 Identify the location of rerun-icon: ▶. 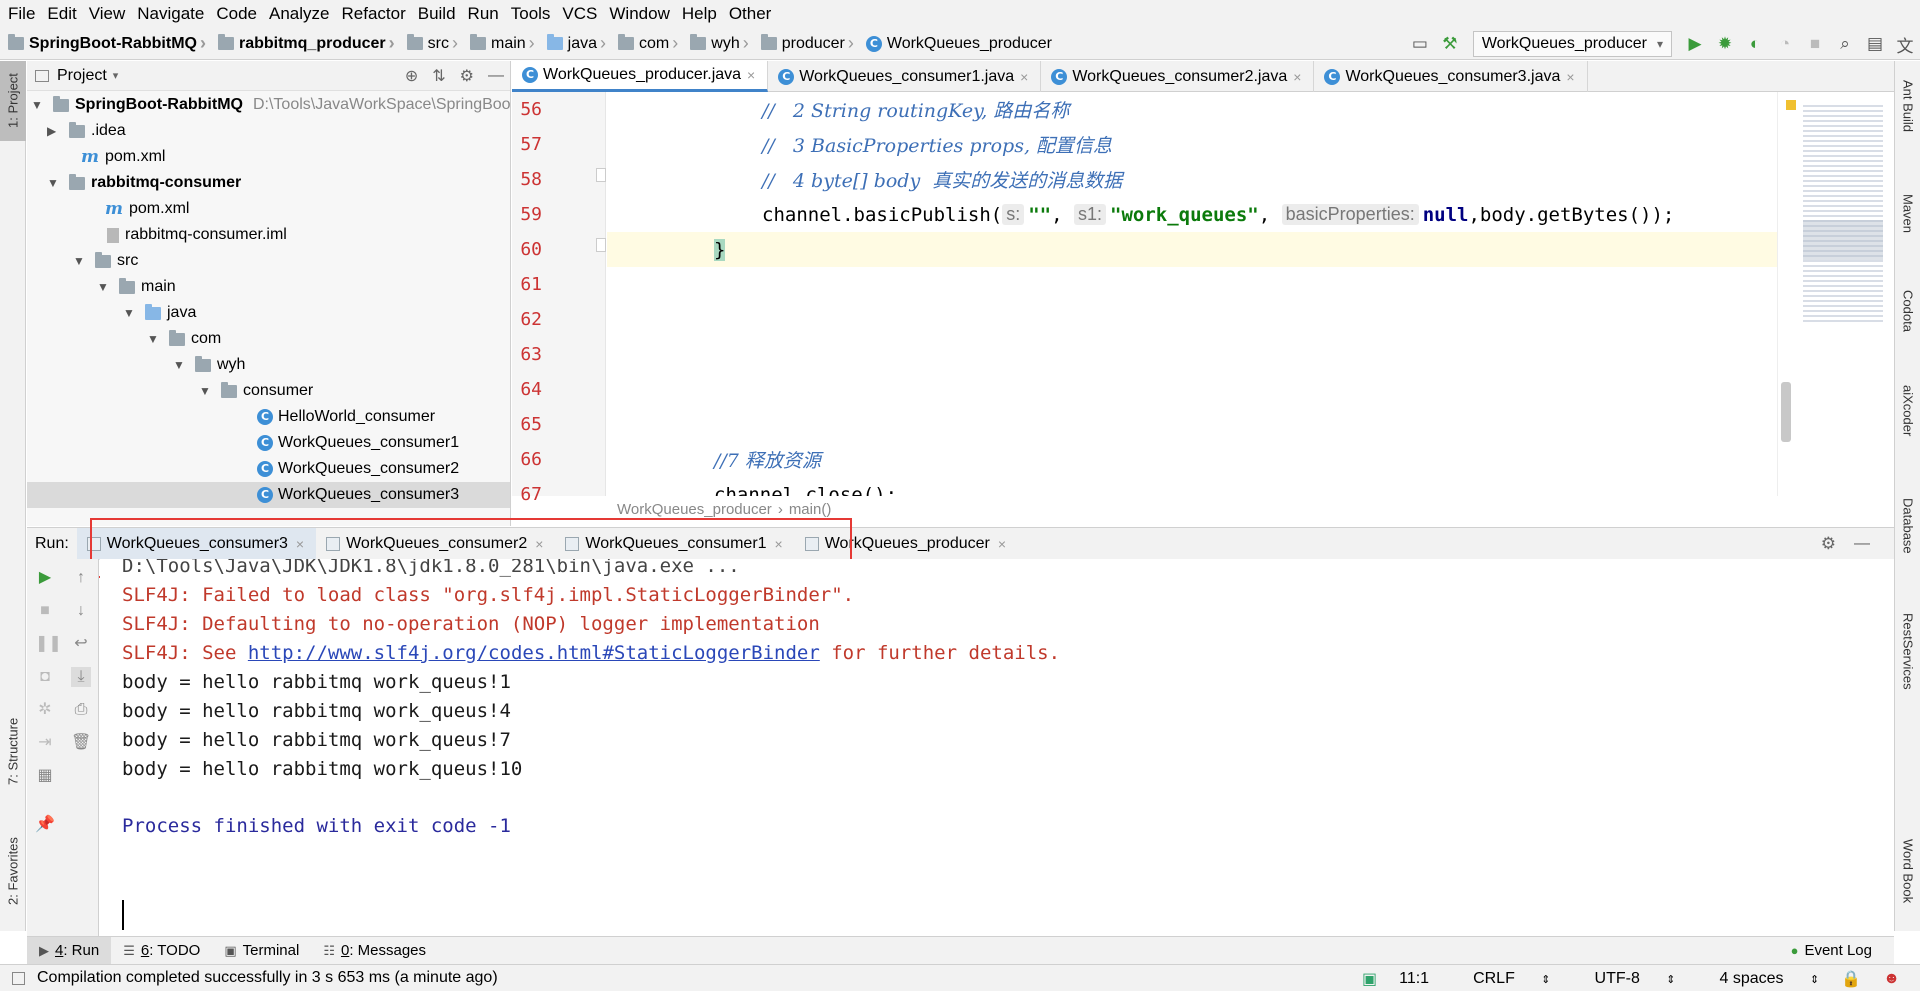
(45, 578).